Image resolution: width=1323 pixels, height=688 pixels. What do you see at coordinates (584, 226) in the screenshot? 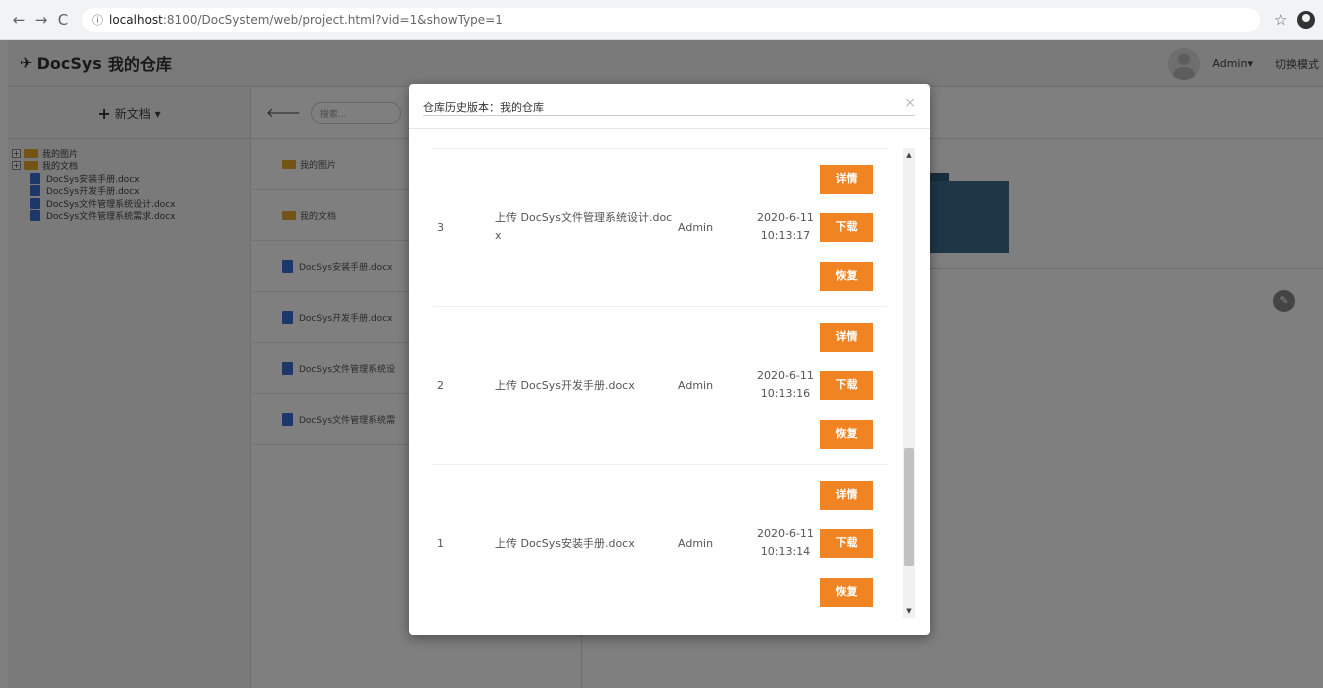
I see `commit-message: 上传 DocSys文件管理系统设计.docx` at bounding box center [584, 226].